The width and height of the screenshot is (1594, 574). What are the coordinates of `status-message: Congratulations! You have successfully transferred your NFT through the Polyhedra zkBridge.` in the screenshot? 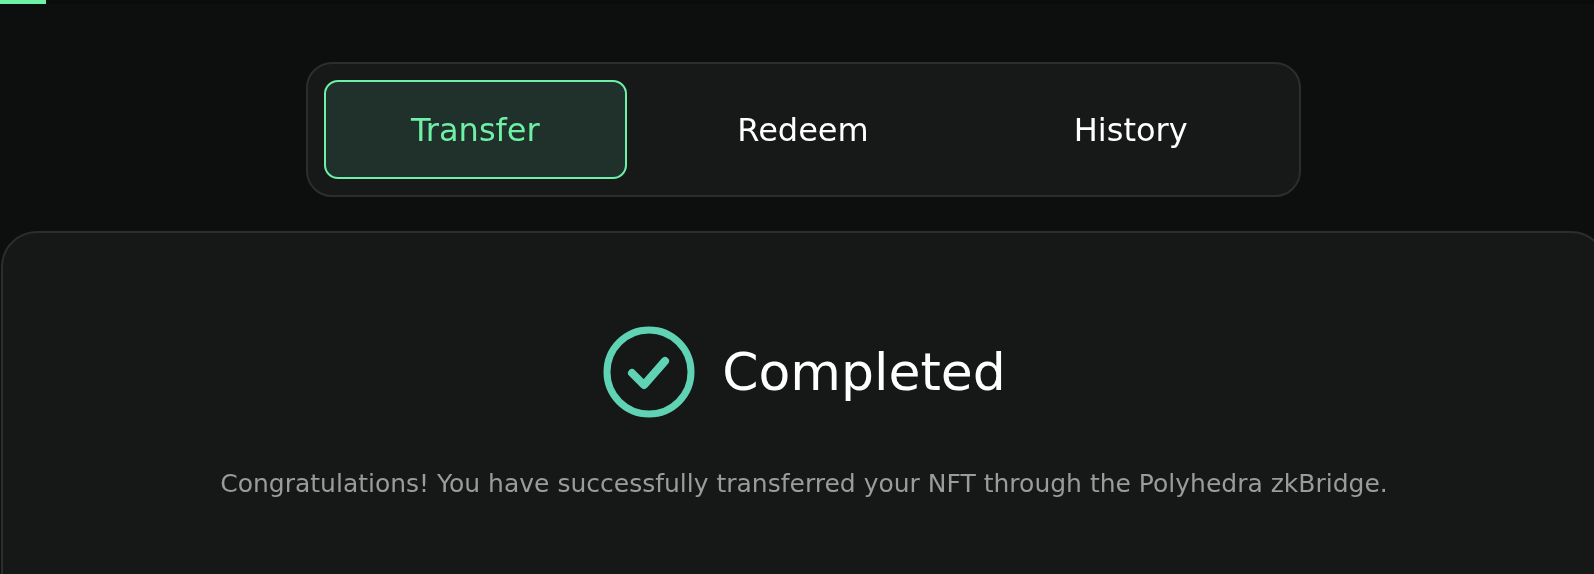 It's located at (804, 483).